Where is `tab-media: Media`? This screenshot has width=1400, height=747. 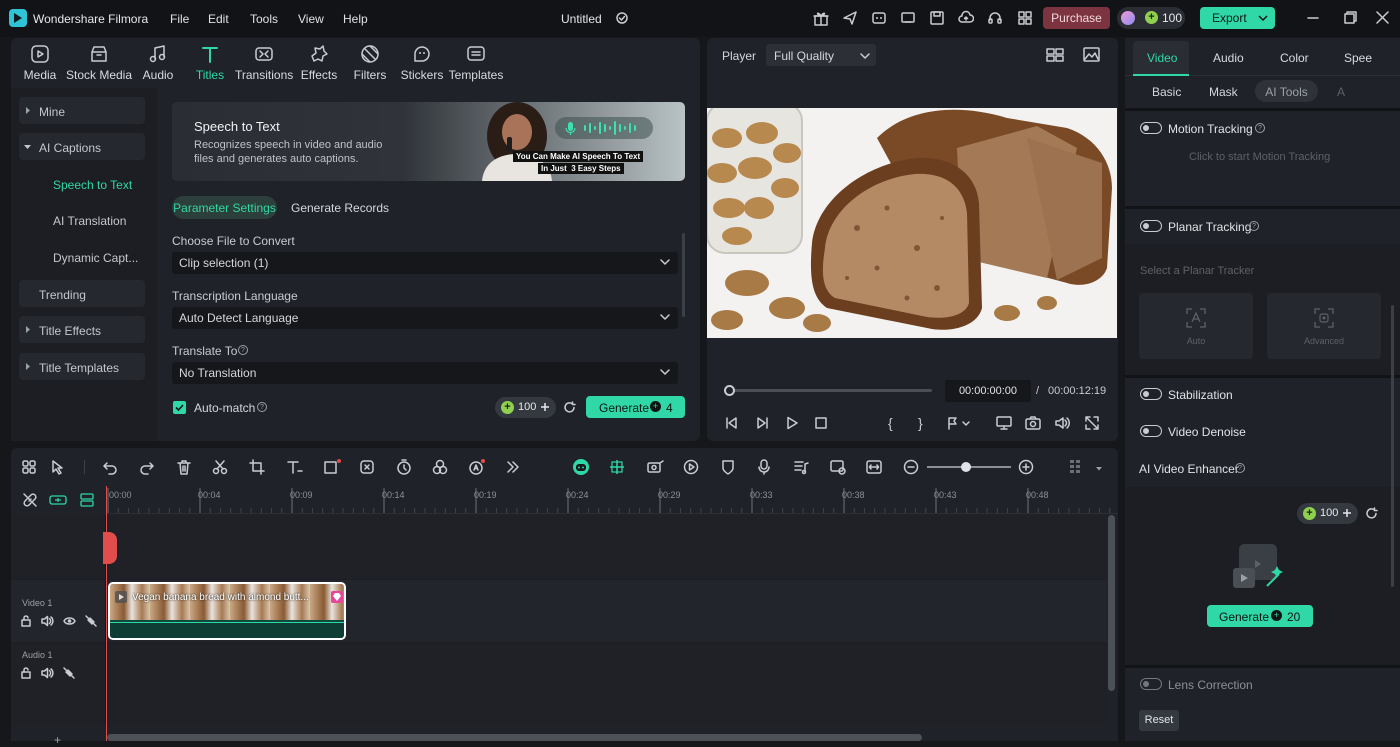 tab-media: Media is located at coordinates (40, 63).